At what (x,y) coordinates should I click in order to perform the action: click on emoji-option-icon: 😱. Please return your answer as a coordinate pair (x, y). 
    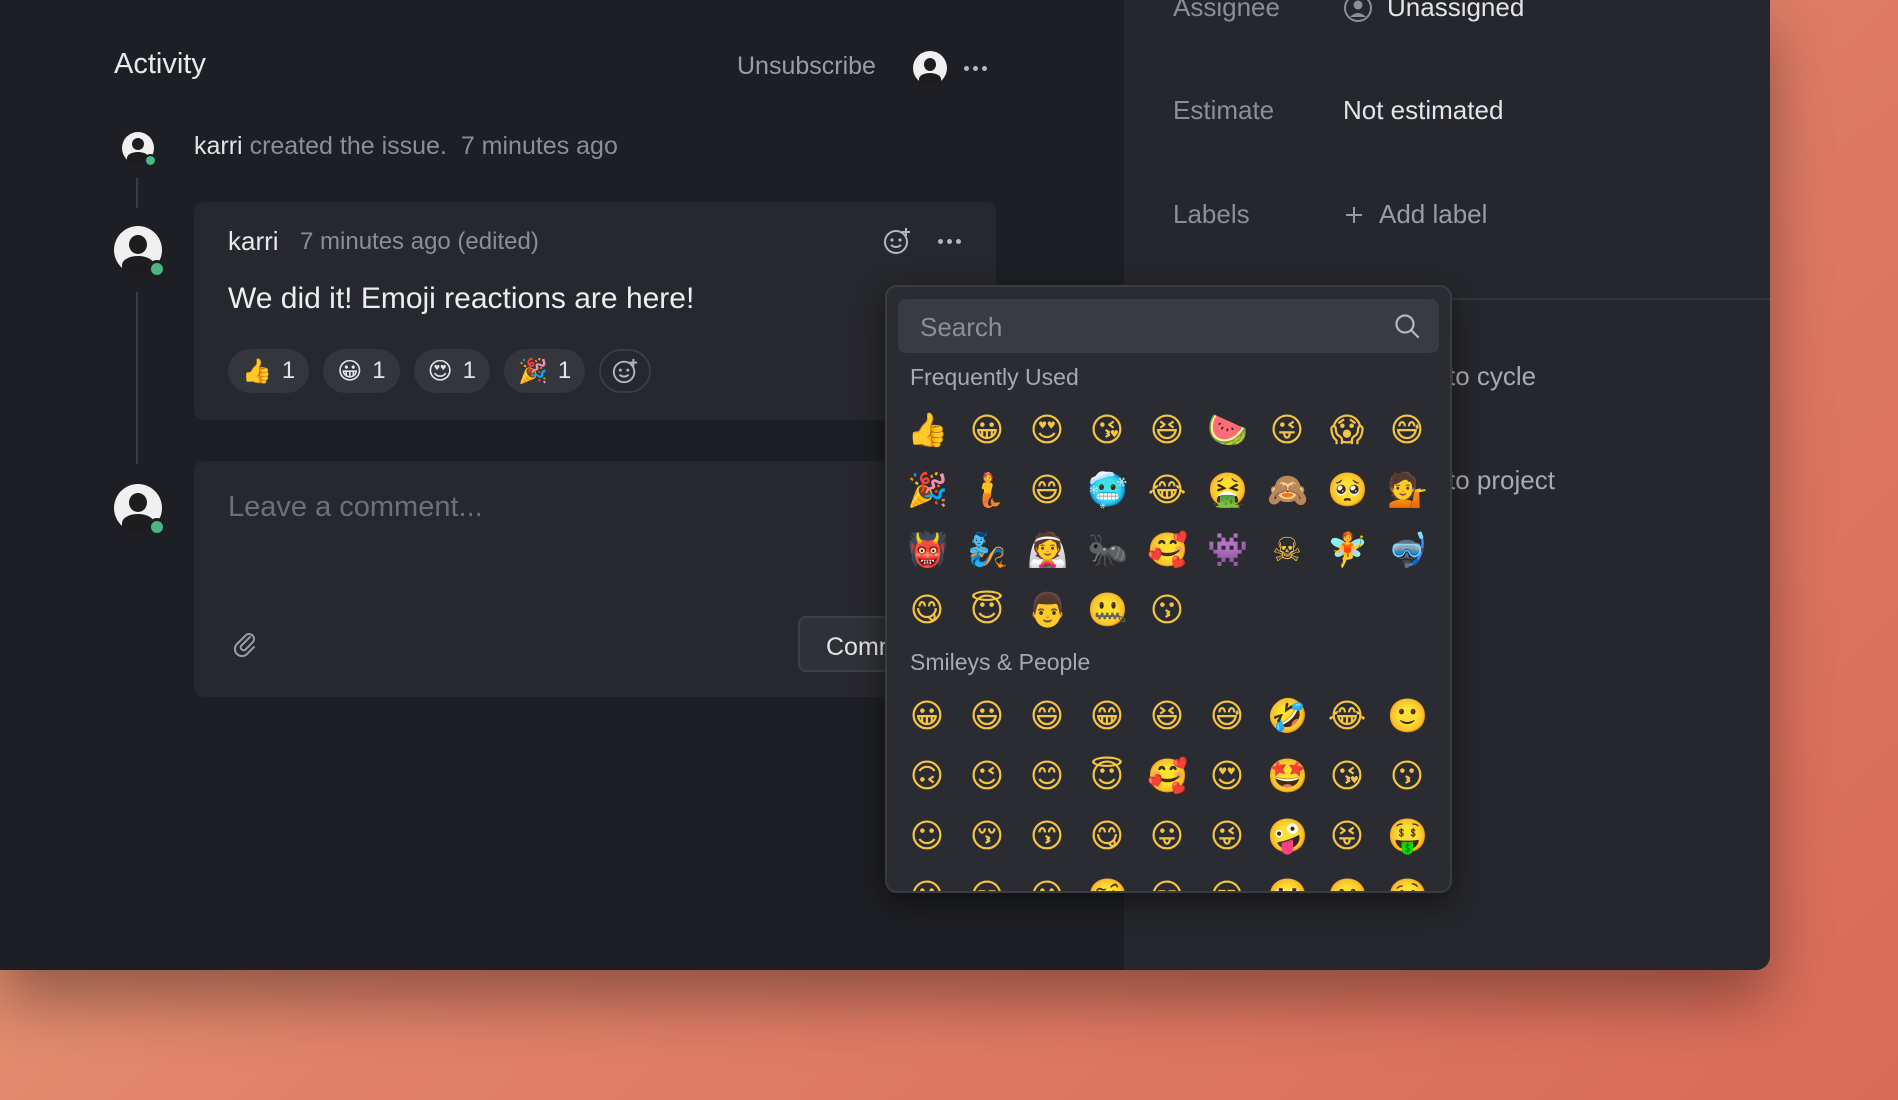
    Looking at the image, I should click on (1347, 430).